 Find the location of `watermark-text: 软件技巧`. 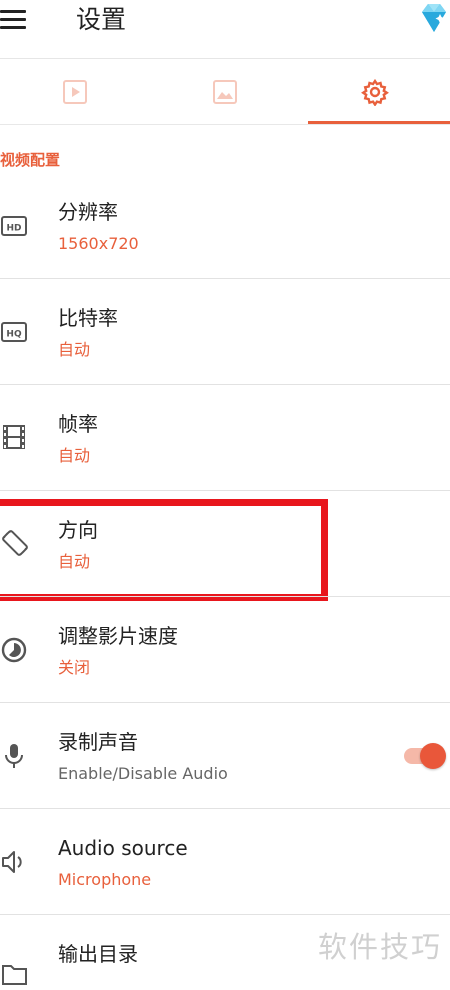

watermark-text: 软件技巧 is located at coordinates (380, 947).